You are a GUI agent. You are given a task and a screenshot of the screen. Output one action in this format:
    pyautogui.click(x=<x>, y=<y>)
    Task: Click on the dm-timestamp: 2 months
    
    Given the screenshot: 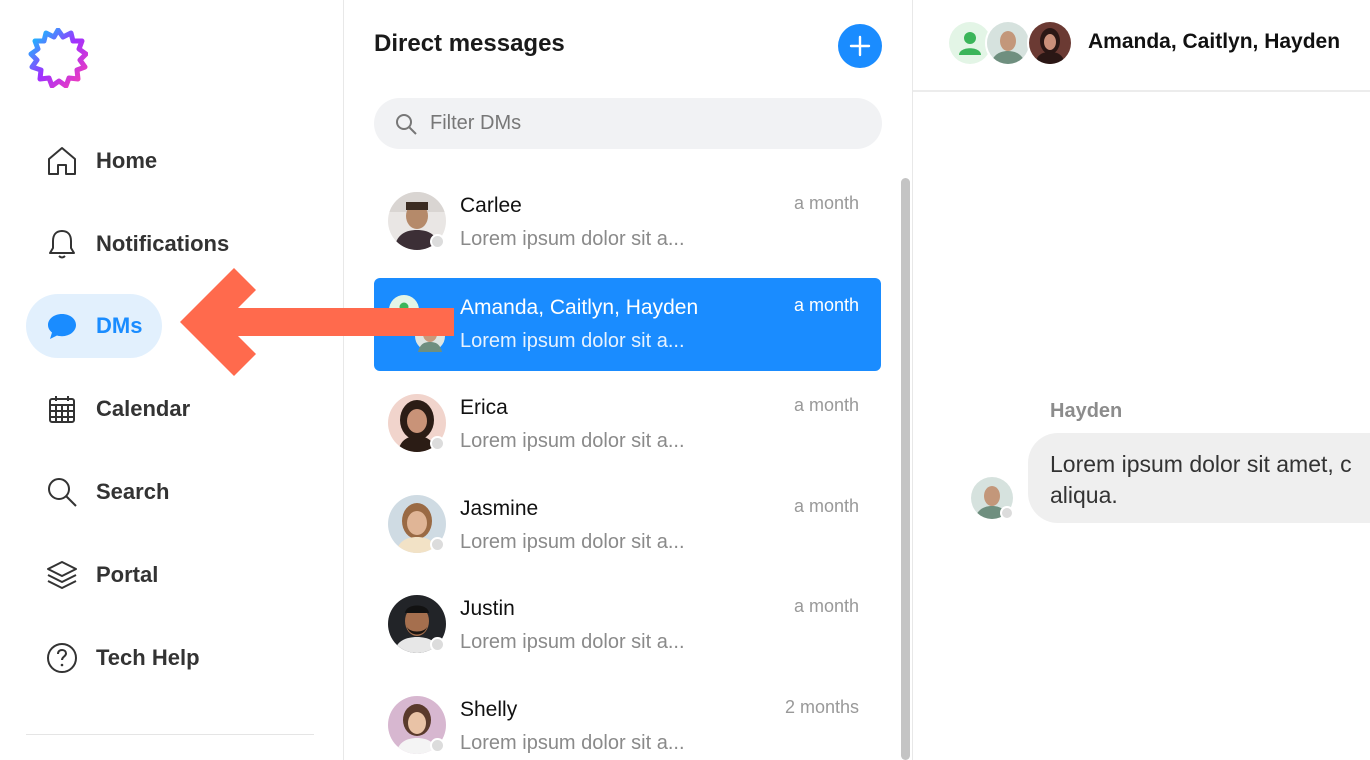 What is the action you would take?
    pyautogui.click(x=821, y=707)
    